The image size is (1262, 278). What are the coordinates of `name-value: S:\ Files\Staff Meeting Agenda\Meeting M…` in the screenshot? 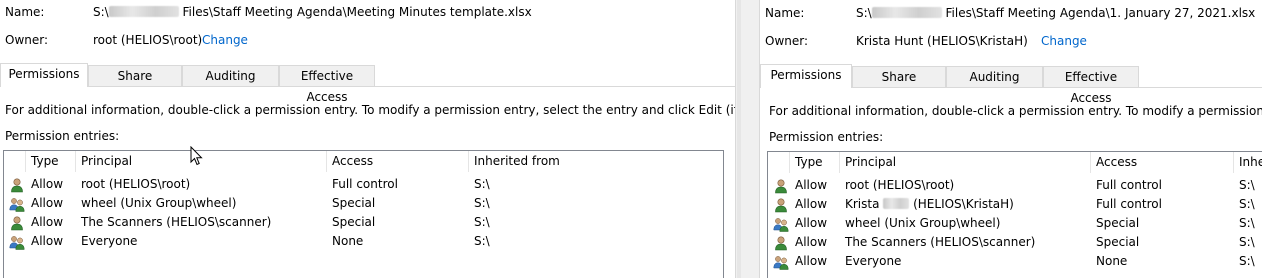 It's located at (312, 12).